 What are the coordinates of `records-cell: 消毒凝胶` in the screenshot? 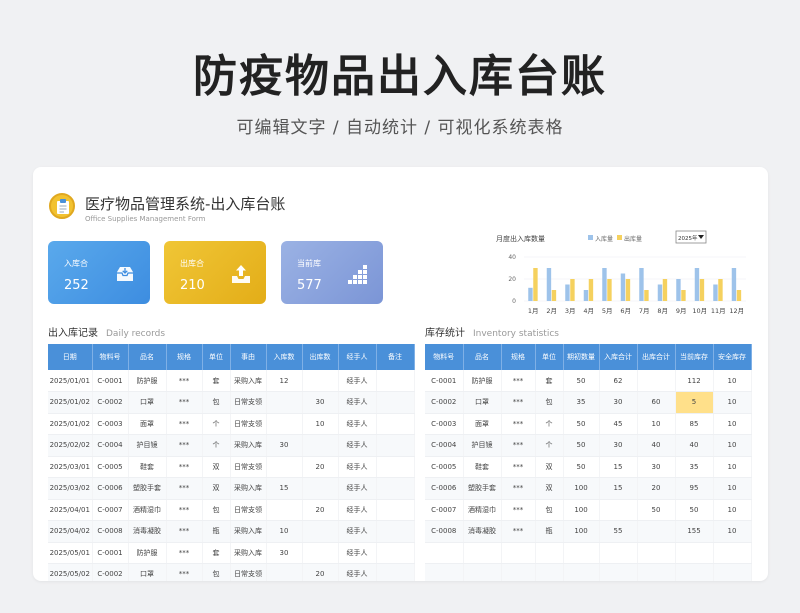 It's located at (147, 531).